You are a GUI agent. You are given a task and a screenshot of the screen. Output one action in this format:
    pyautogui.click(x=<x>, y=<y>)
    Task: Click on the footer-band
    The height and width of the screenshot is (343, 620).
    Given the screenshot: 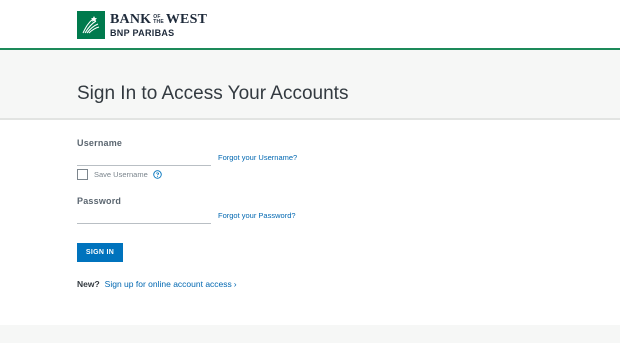 What is the action you would take?
    pyautogui.click(x=310, y=334)
    